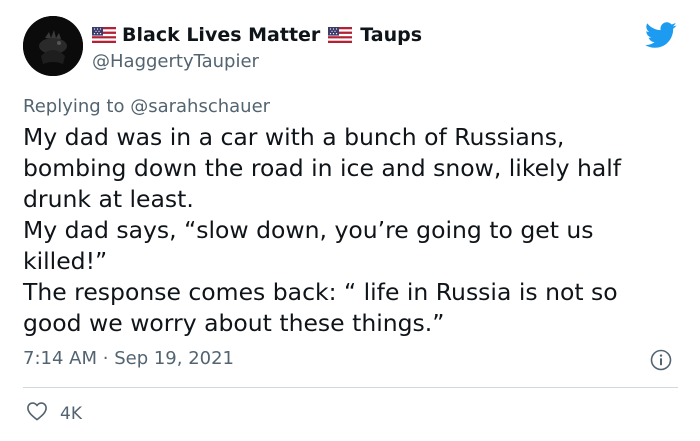 The width and height of the screenshot is (700, 441). Describe the element at coordinates (234, 323) in the screenshot. I see `tweet-text-line: good we worry about these things.”` at that location.